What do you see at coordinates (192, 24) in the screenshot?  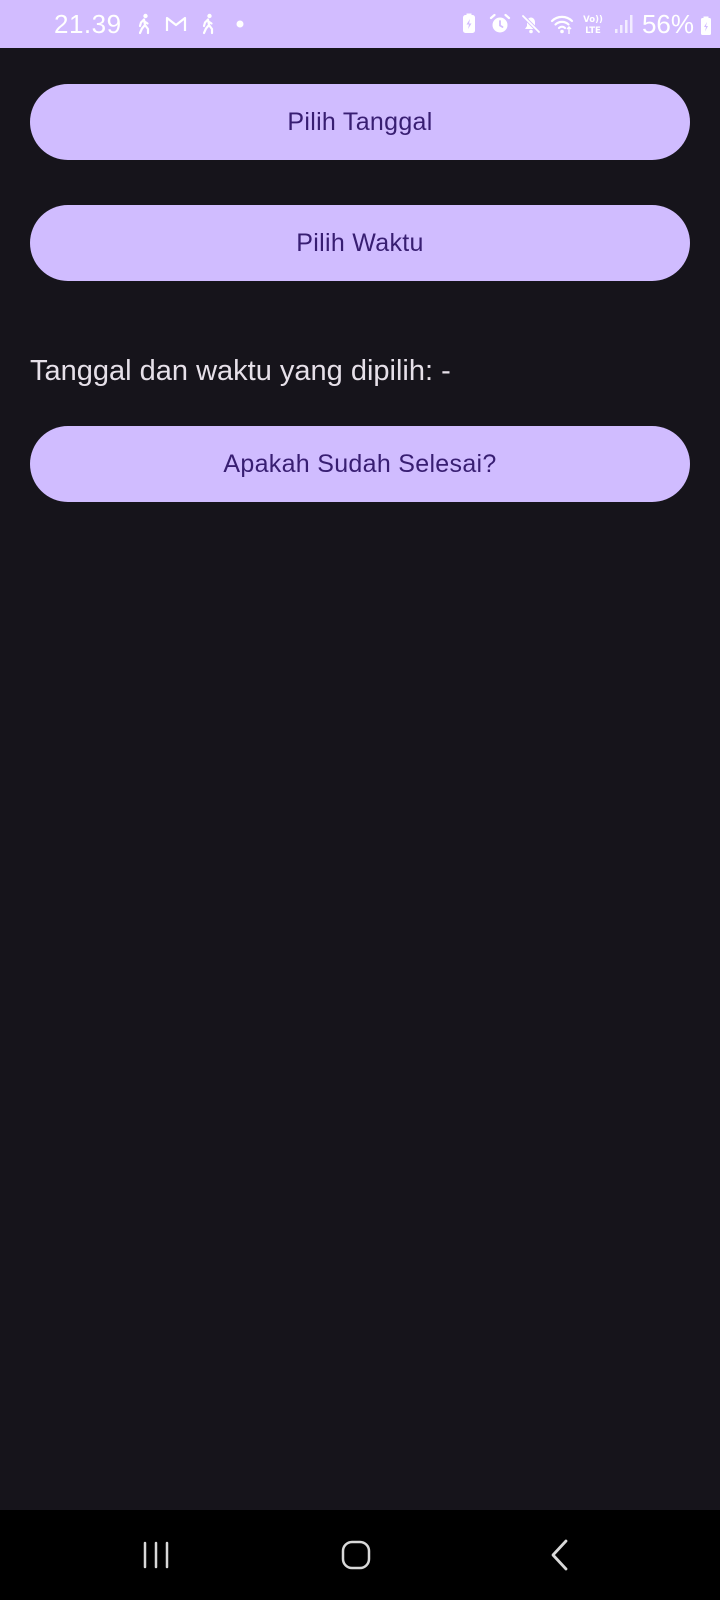 I see `status-notification-icons` at bounding box center [192, 24].